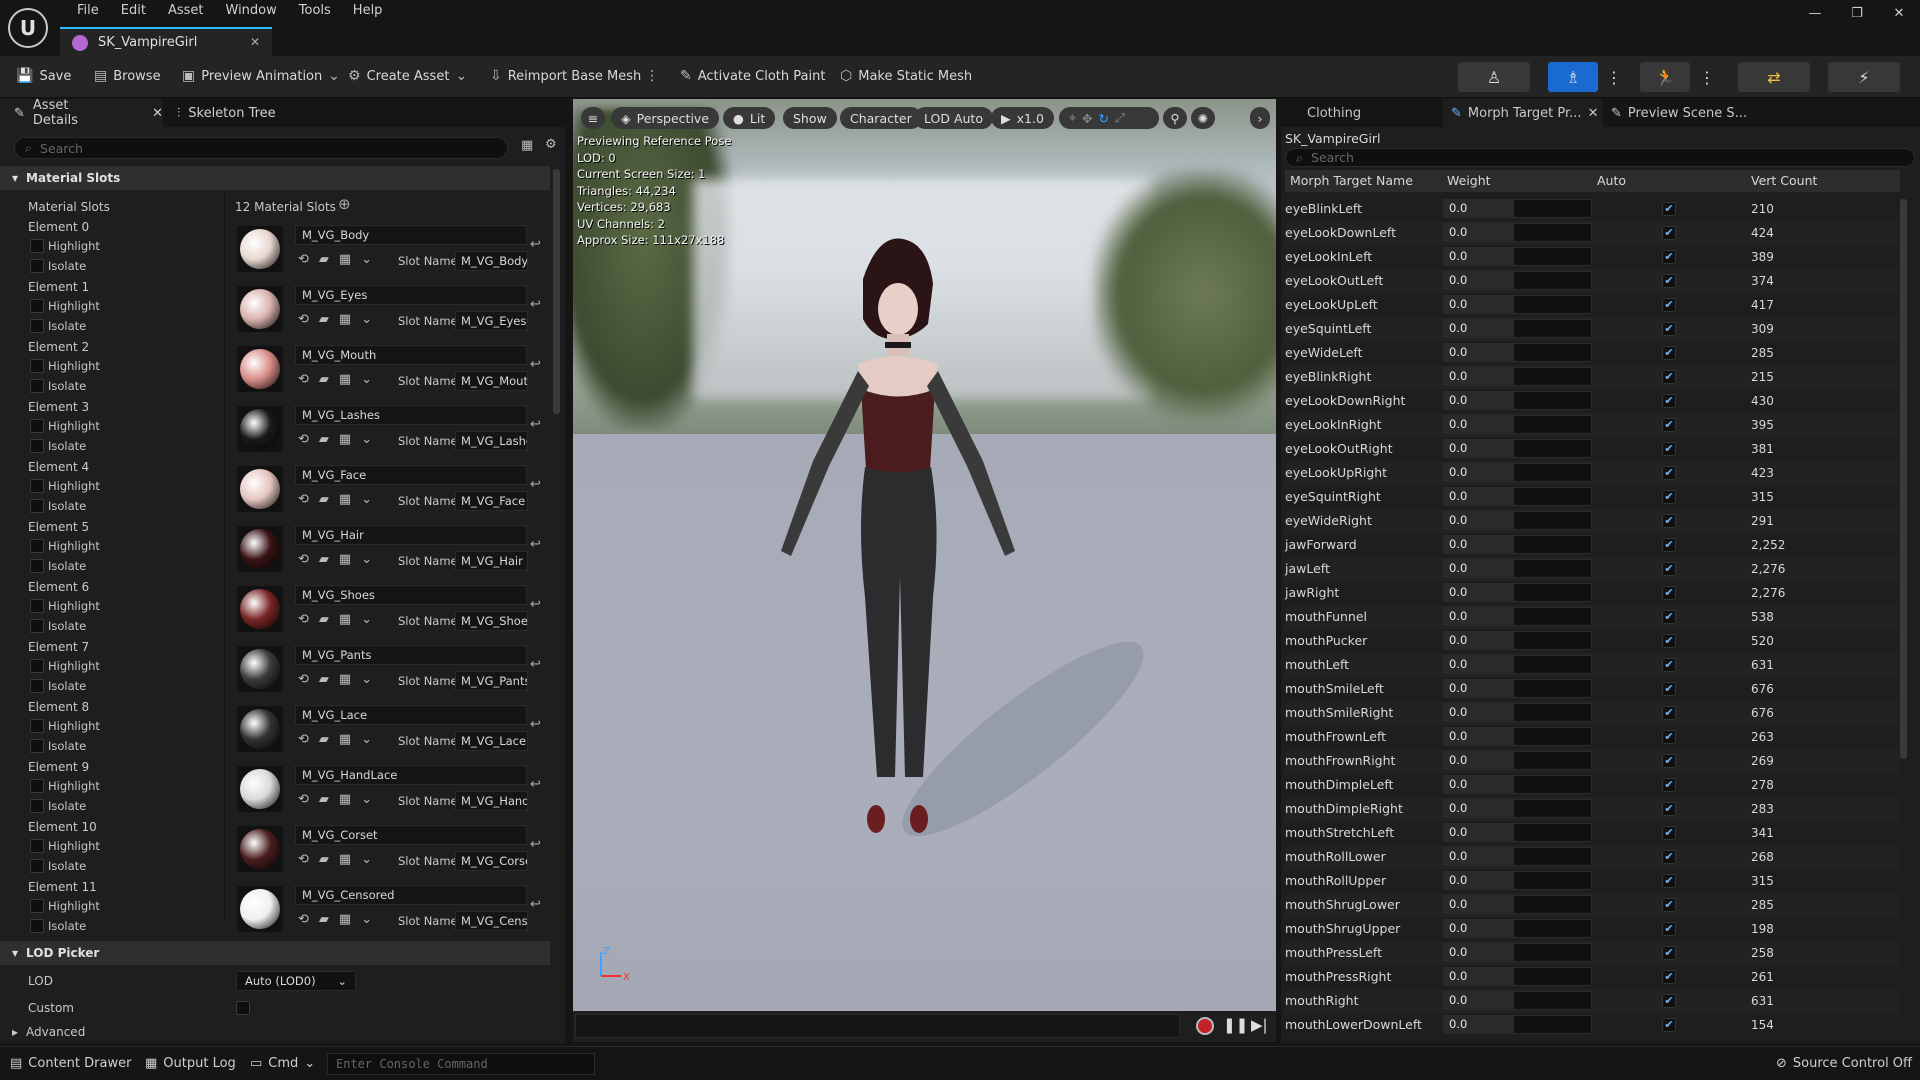 The height and width of the screenshot is (1080, 1920). What do you see at coordinates (1260, 118) in the screenshot?
I see `expand-toolbar-button: ›` at bounding box center [1260, 118].